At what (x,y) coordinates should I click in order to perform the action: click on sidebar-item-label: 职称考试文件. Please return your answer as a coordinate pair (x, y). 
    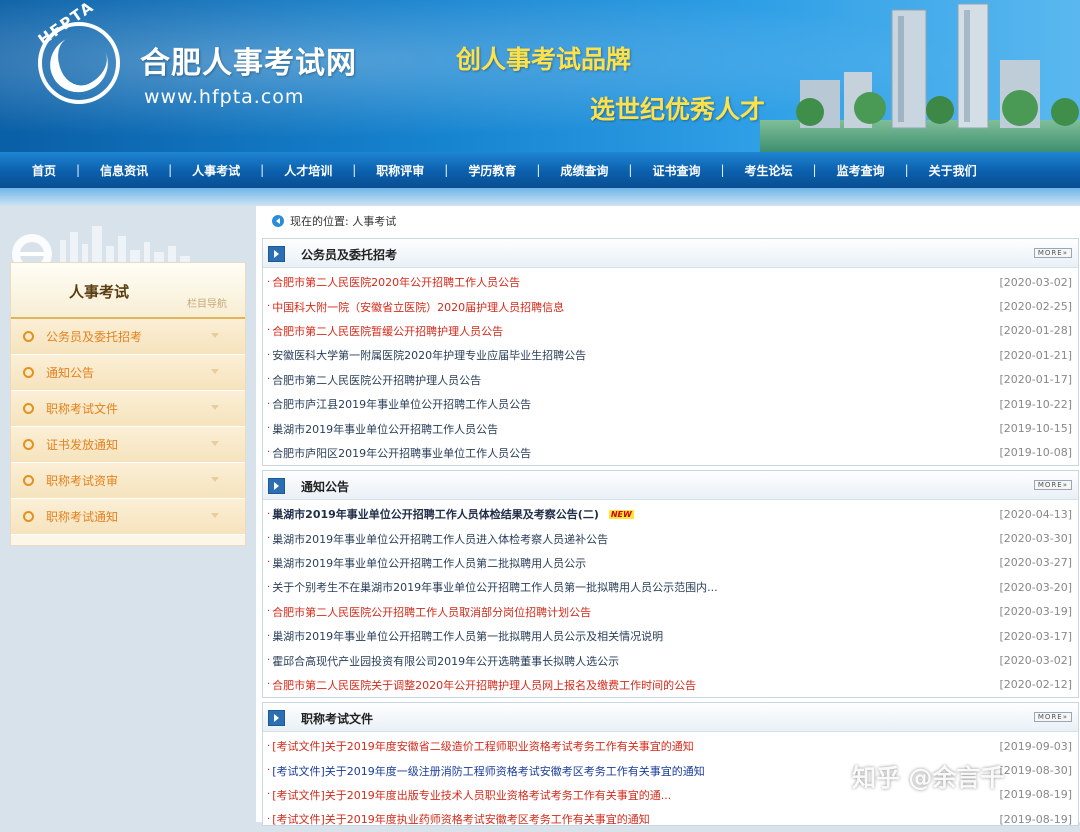
    Looking at the image, I should click on (82, 408).